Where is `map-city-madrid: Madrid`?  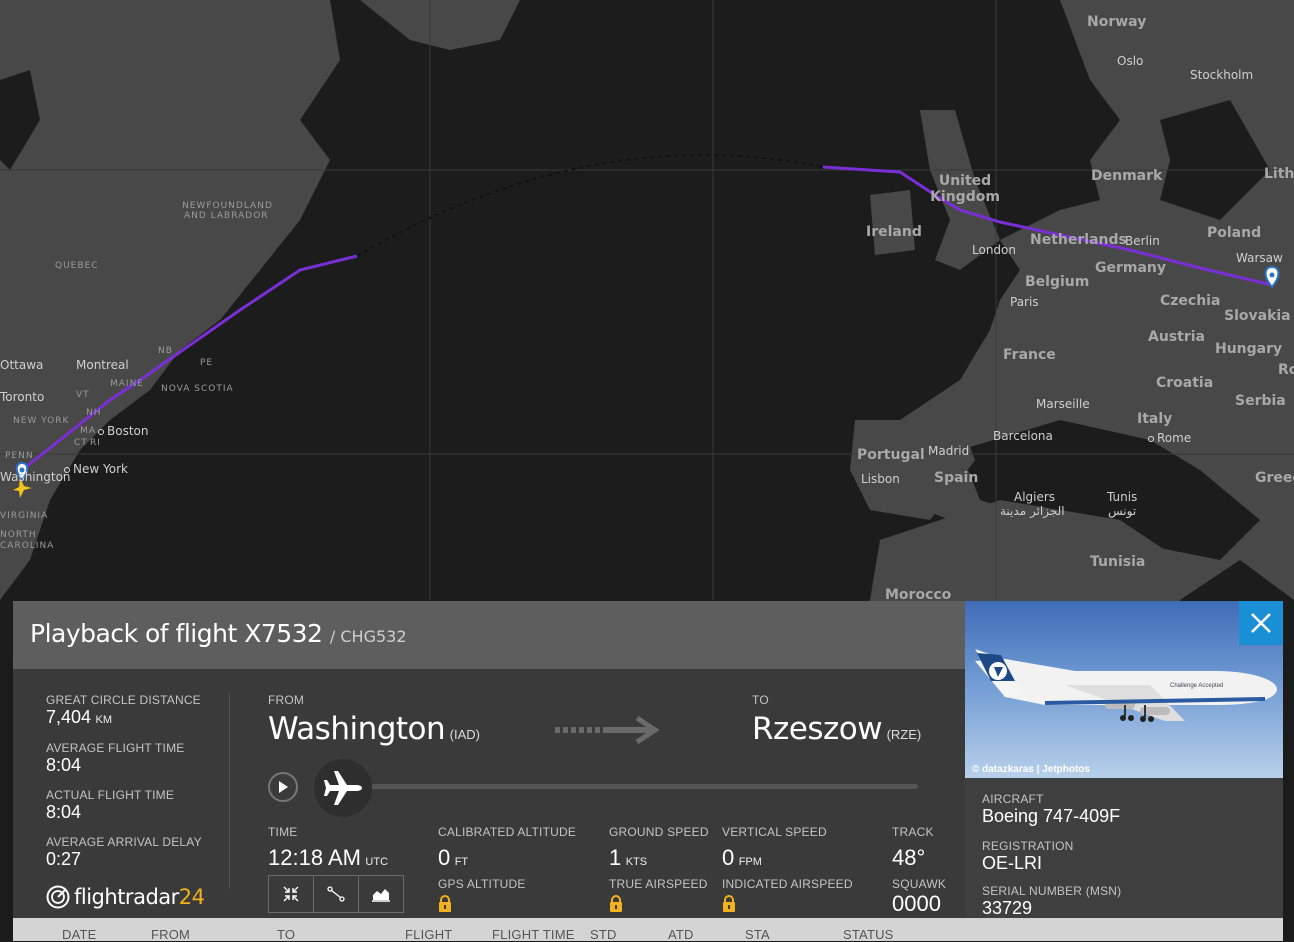 map-city-madrid: Madrid is located at coordinates (949, 451).